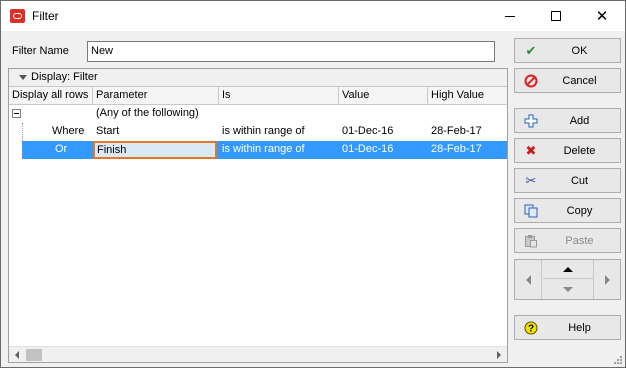  Describe the element at coordinates (40, 51) in the screenshot. I see `filter-name-label: Filter Name` at that location.